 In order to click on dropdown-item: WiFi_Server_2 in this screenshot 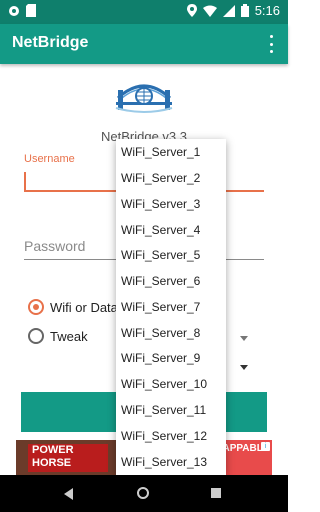, I will do `click(171, 178)`.